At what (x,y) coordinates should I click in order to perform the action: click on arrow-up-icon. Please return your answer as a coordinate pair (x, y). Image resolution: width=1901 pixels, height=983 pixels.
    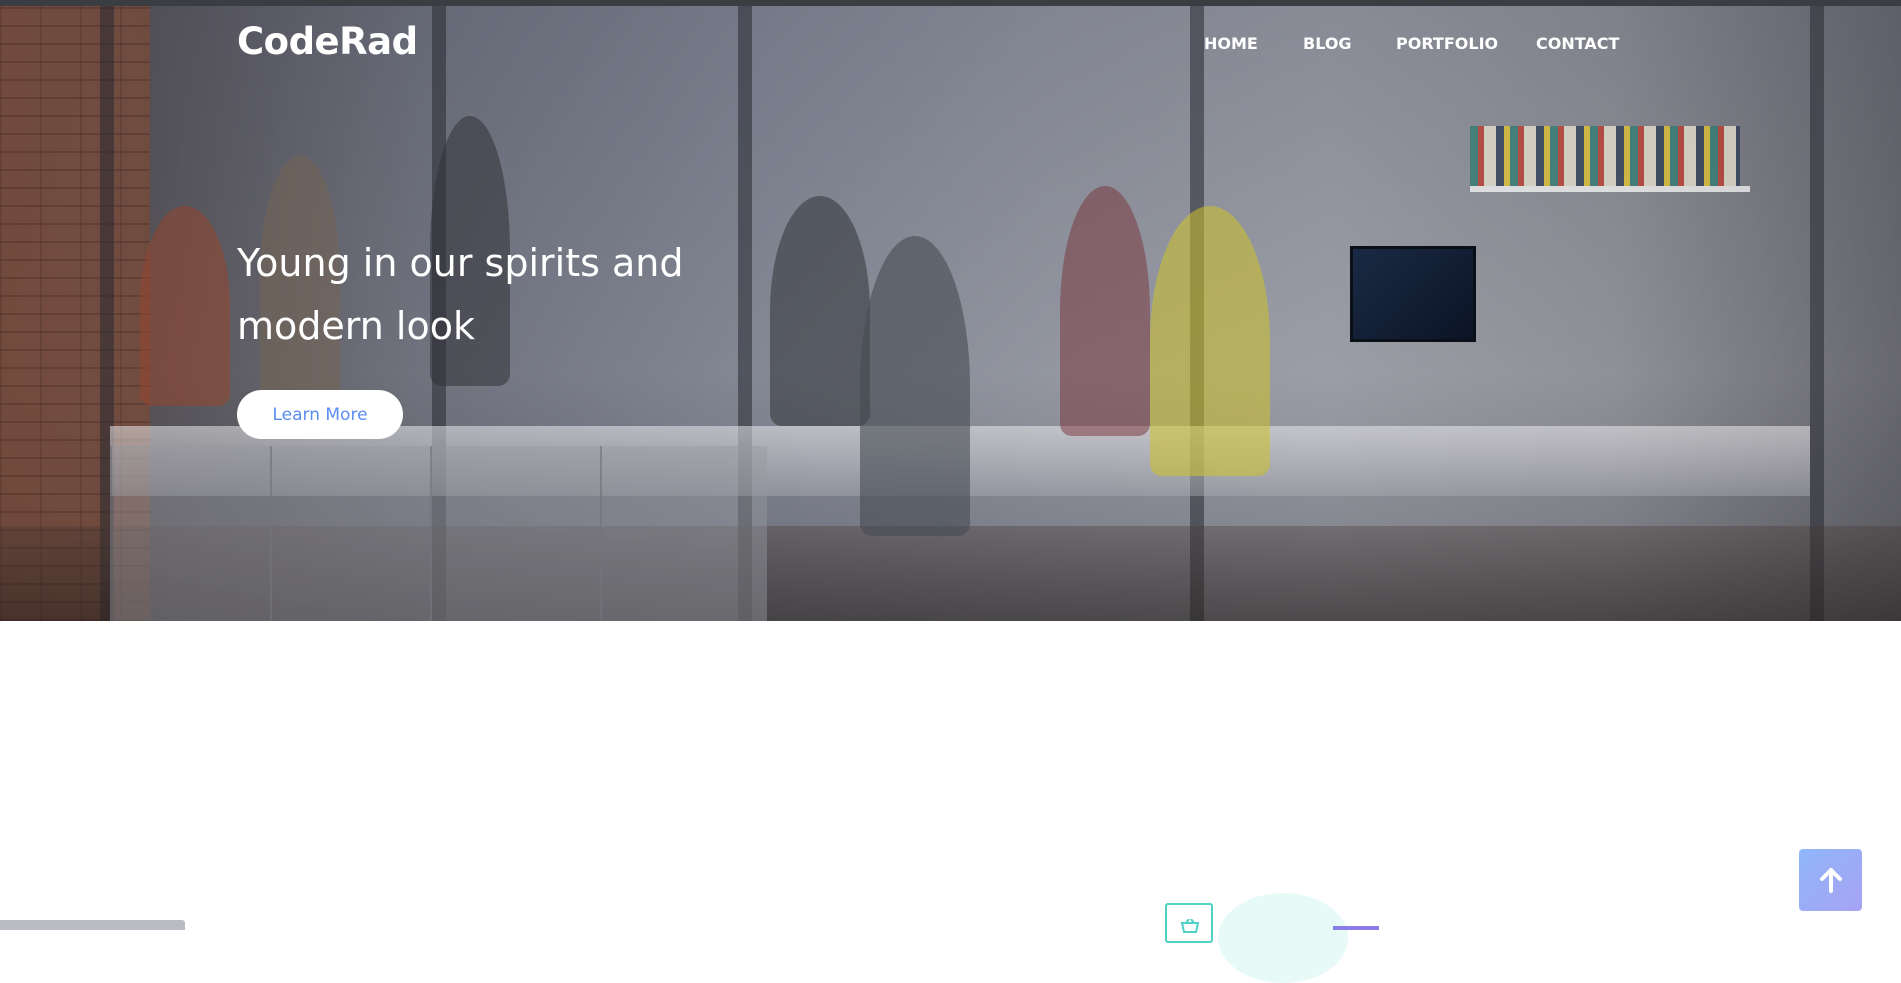
    Looking at the image, I should click on (1830, 880).